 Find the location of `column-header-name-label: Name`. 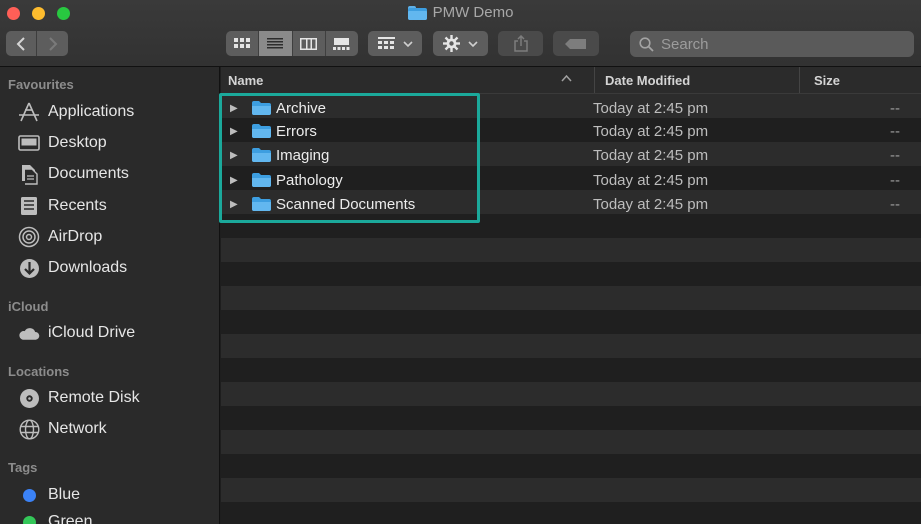

column-header-name-label: Name is located at coordinates (246, 80).